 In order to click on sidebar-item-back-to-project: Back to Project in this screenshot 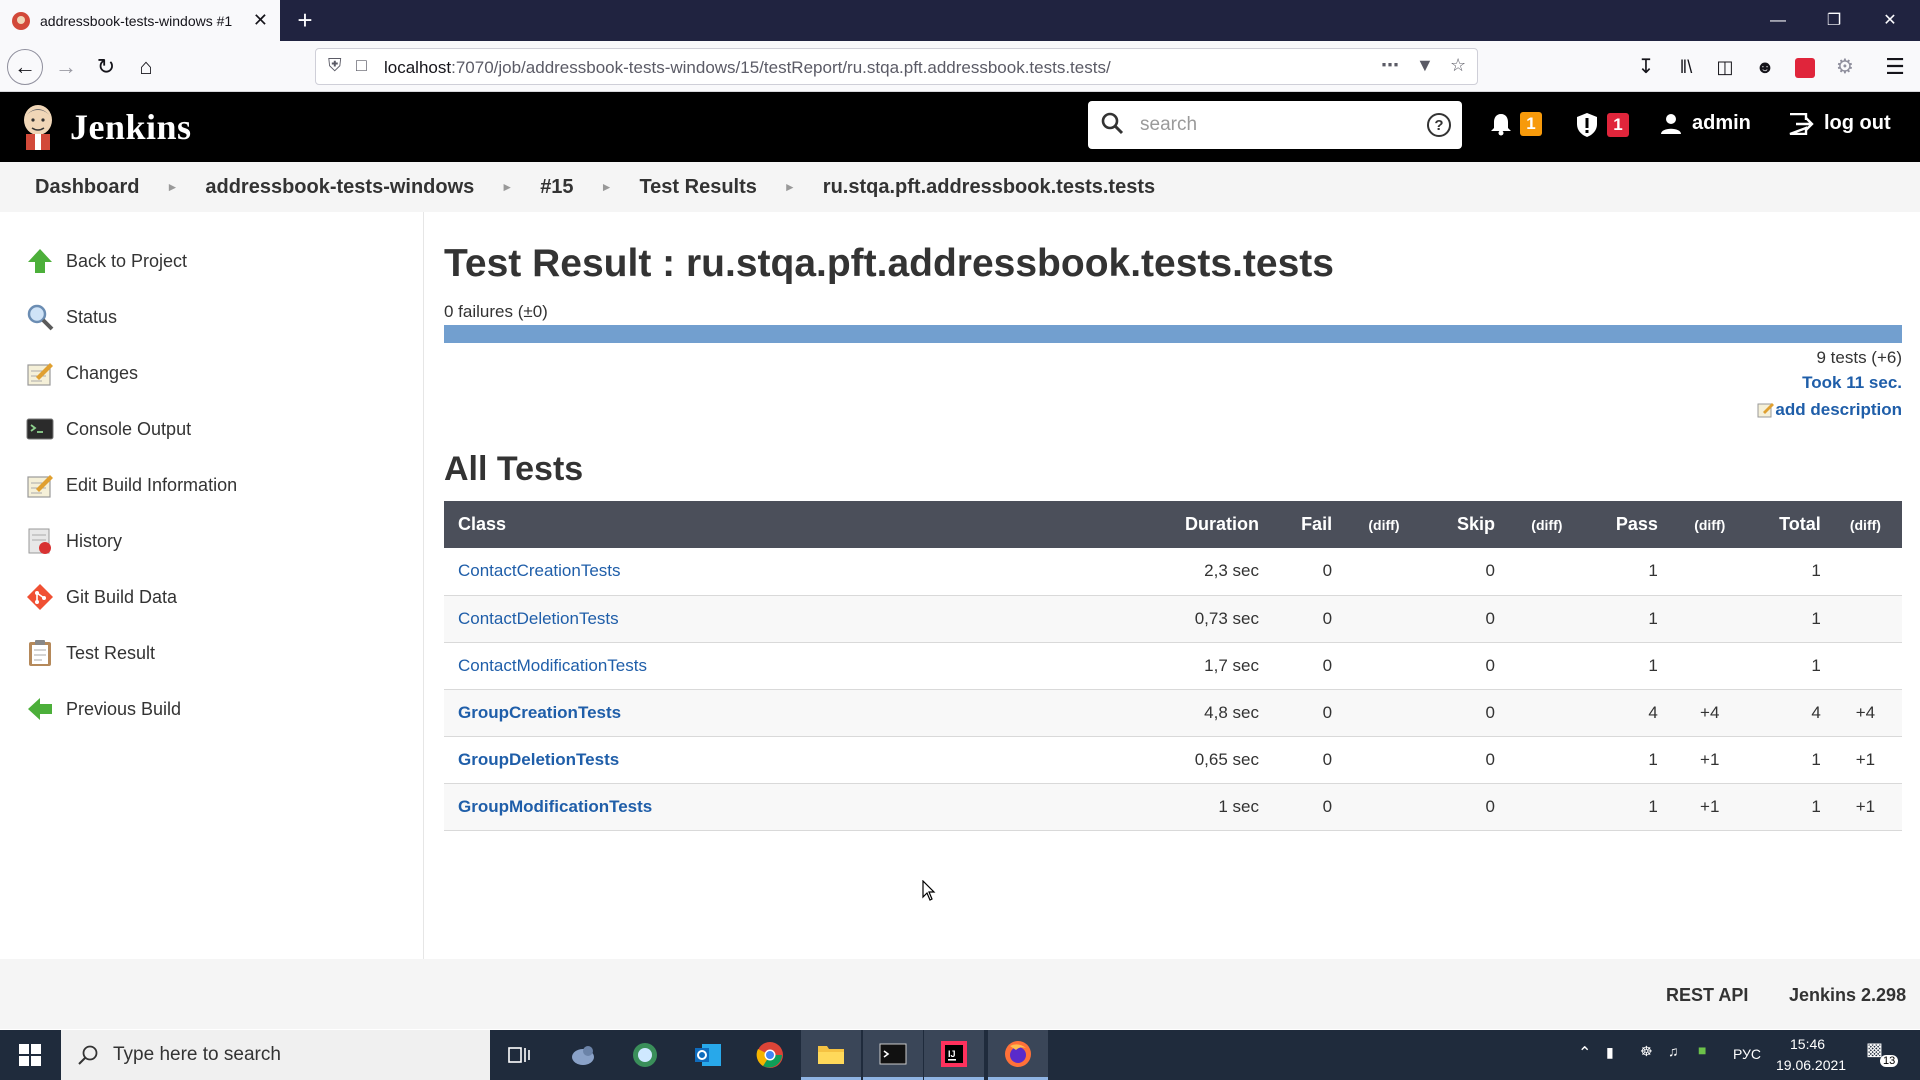, I will do `click(106, 261)`.